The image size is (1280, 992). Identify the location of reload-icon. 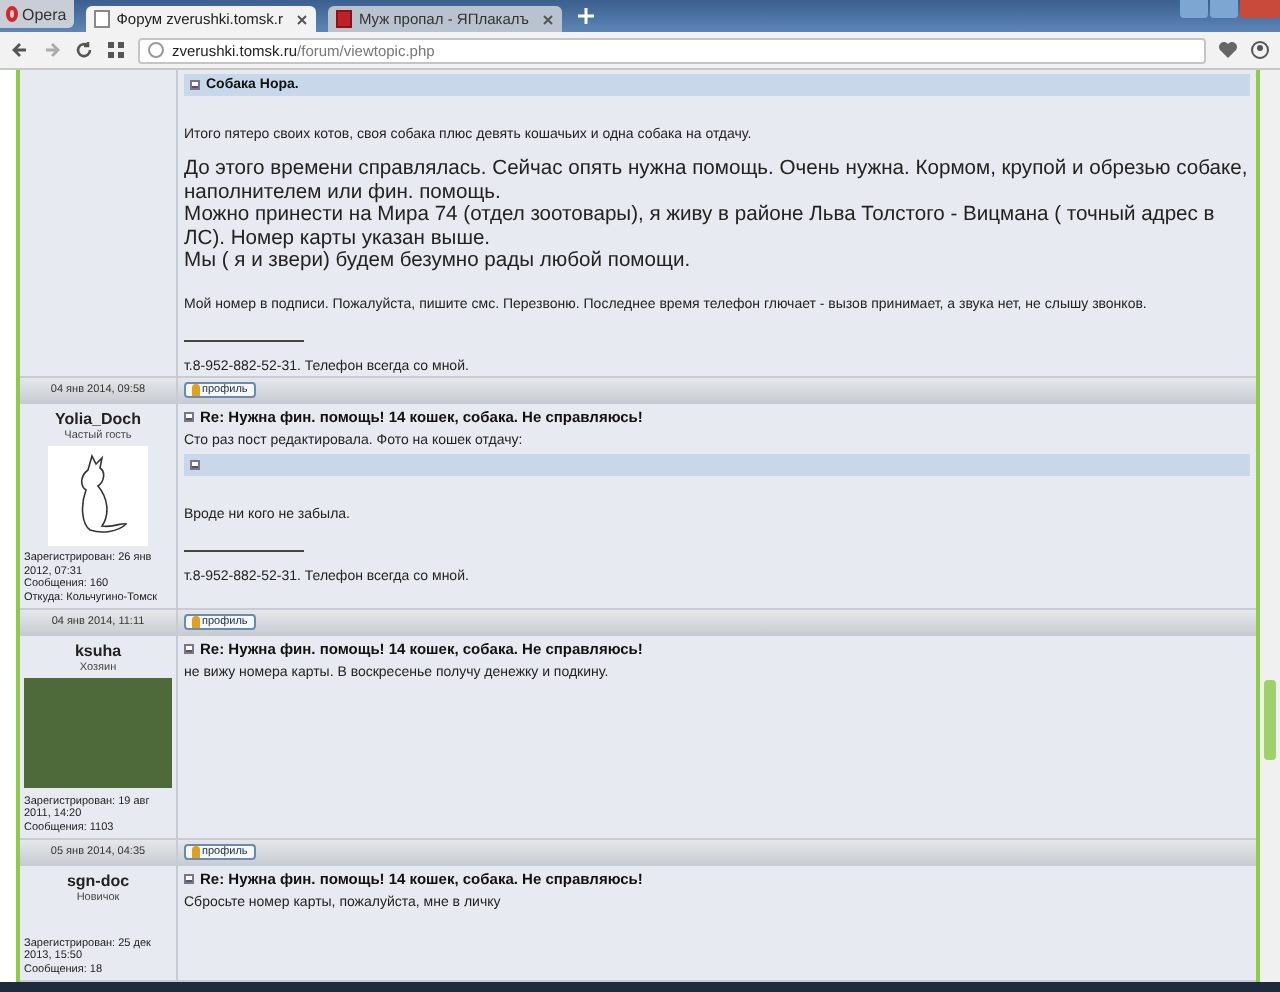
(84, 50).